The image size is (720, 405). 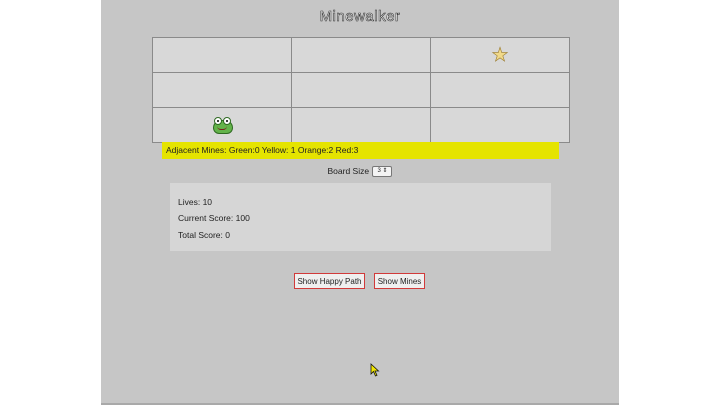 What do you see at coordinates (195, 202) in the screenshot?
I see `lives-text: Lives: 10` at bounding box center [195, 202].